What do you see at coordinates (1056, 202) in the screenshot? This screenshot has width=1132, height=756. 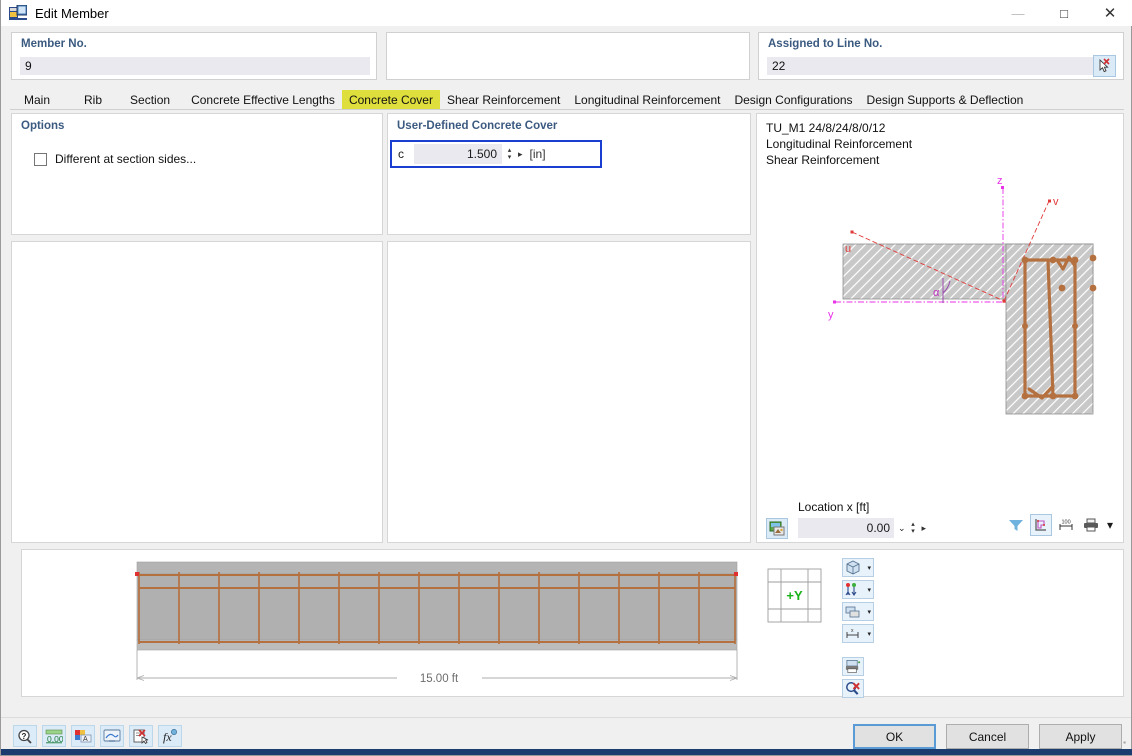 I see `axis-label-v: v` at bounding box center [1056, 202].